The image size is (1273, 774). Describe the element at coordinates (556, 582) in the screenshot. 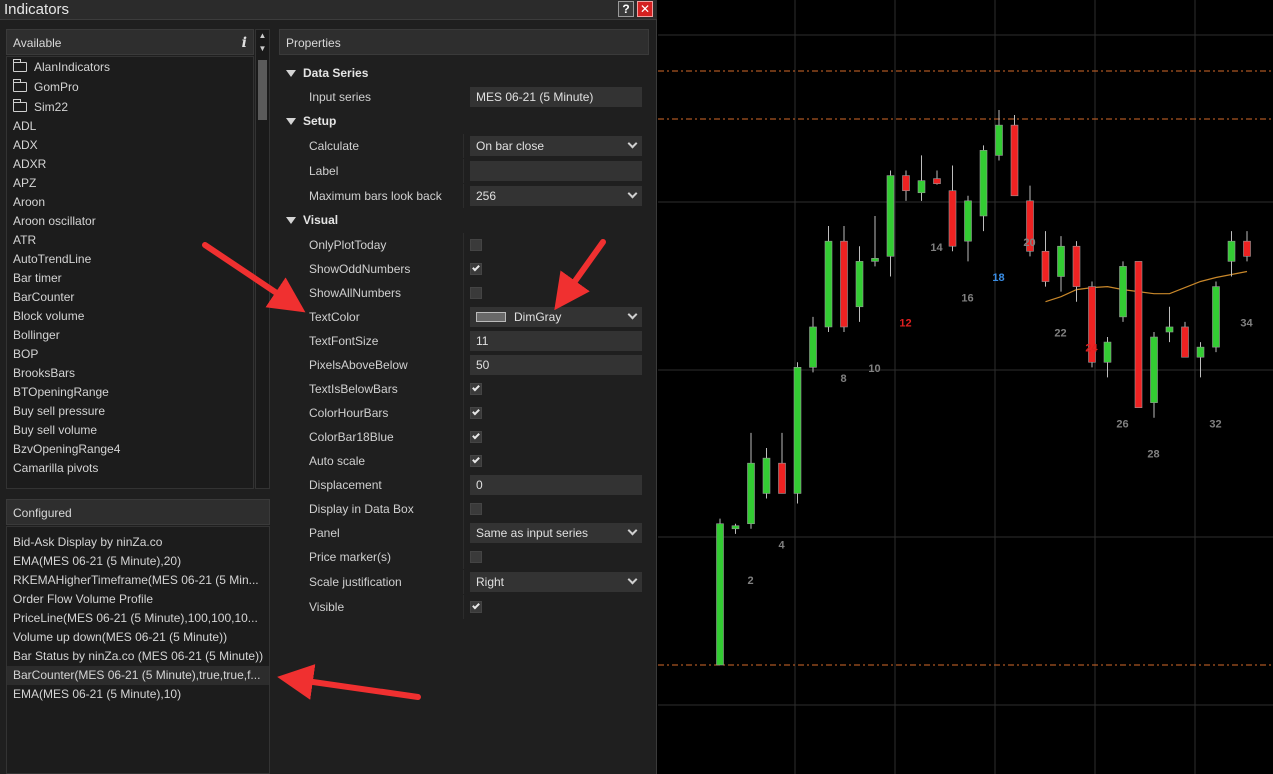

I see `scale-justification-select: Right` at that location.